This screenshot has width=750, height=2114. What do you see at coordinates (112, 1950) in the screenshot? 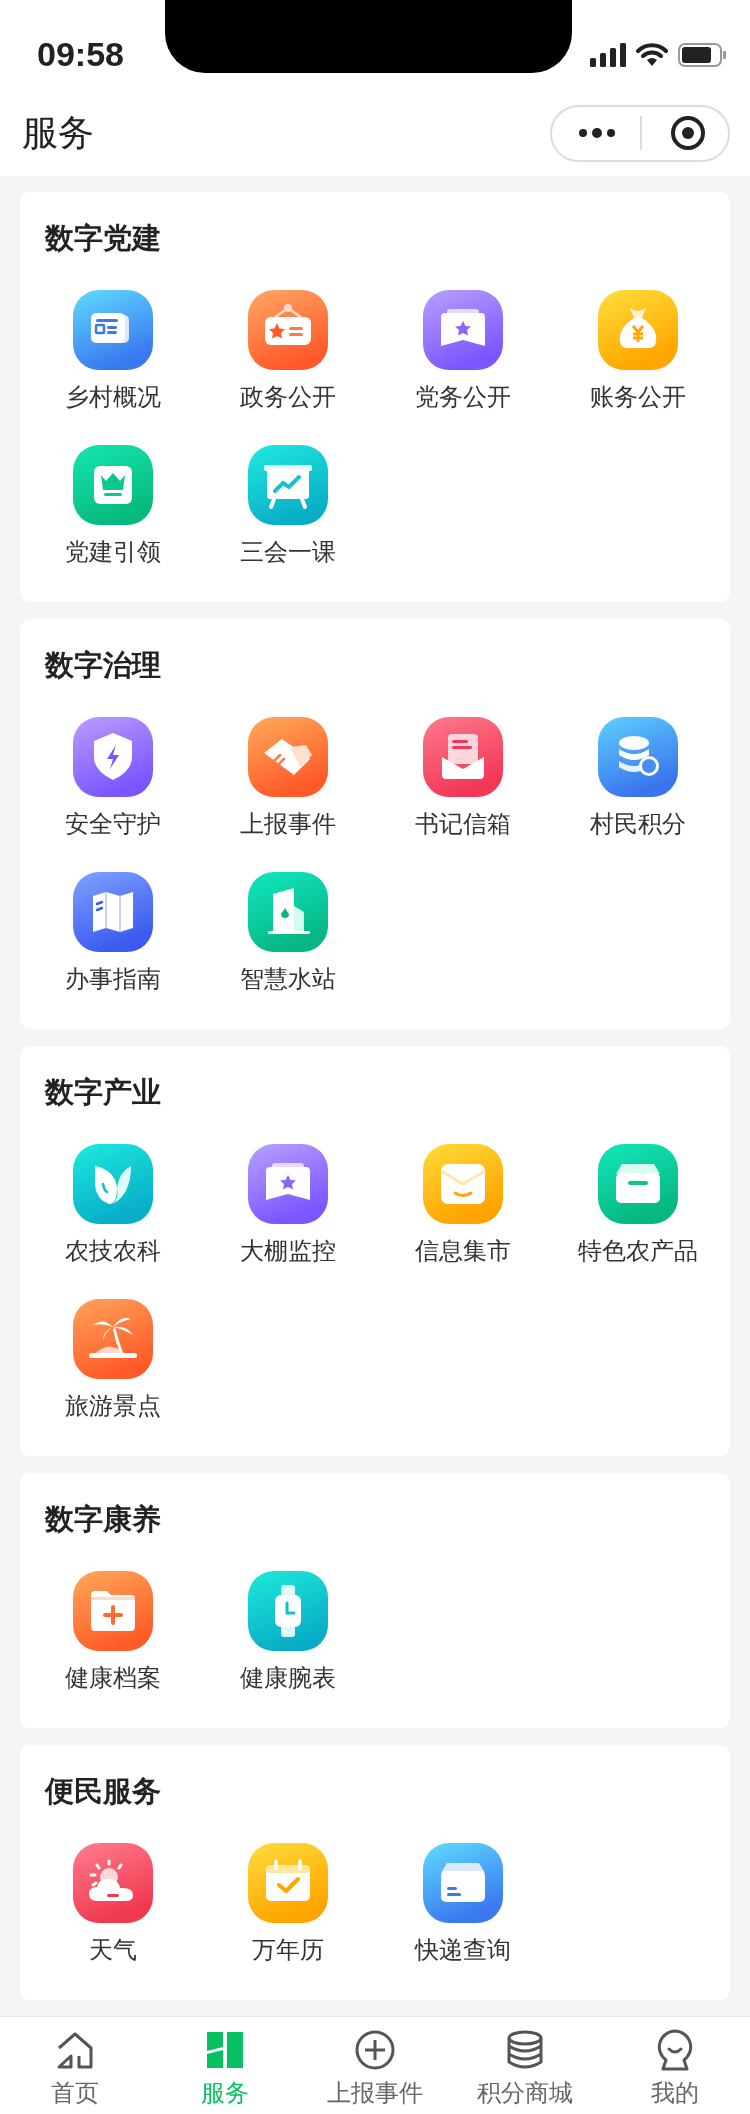
I see `service-label: 天气` at bounding box center [112, 1950].